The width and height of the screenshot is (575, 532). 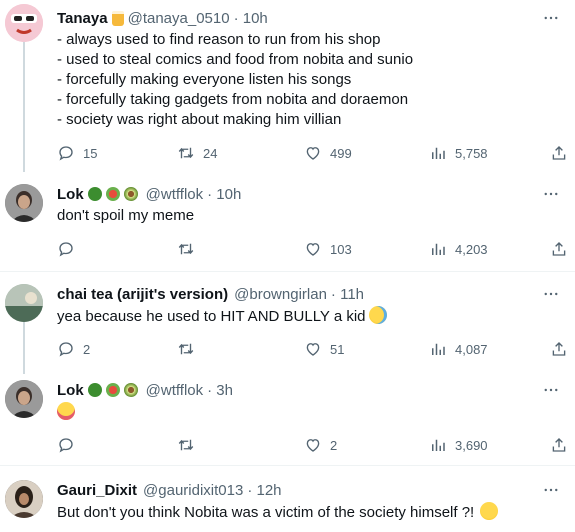 What do you see at coordinates (179, 18) in the screenshot?
I see `handle: @tanaya_0510` at bounding box center [179, 18].